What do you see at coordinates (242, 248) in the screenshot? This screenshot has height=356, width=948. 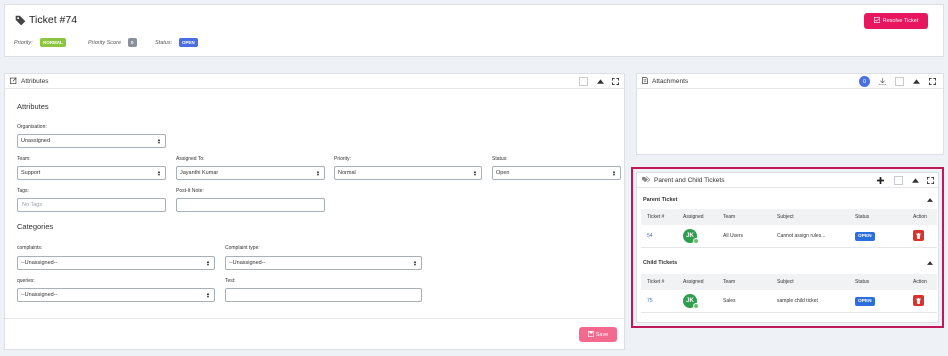 I see `complaint-type-label: Complaint type:` at bounding box center [242, 248].